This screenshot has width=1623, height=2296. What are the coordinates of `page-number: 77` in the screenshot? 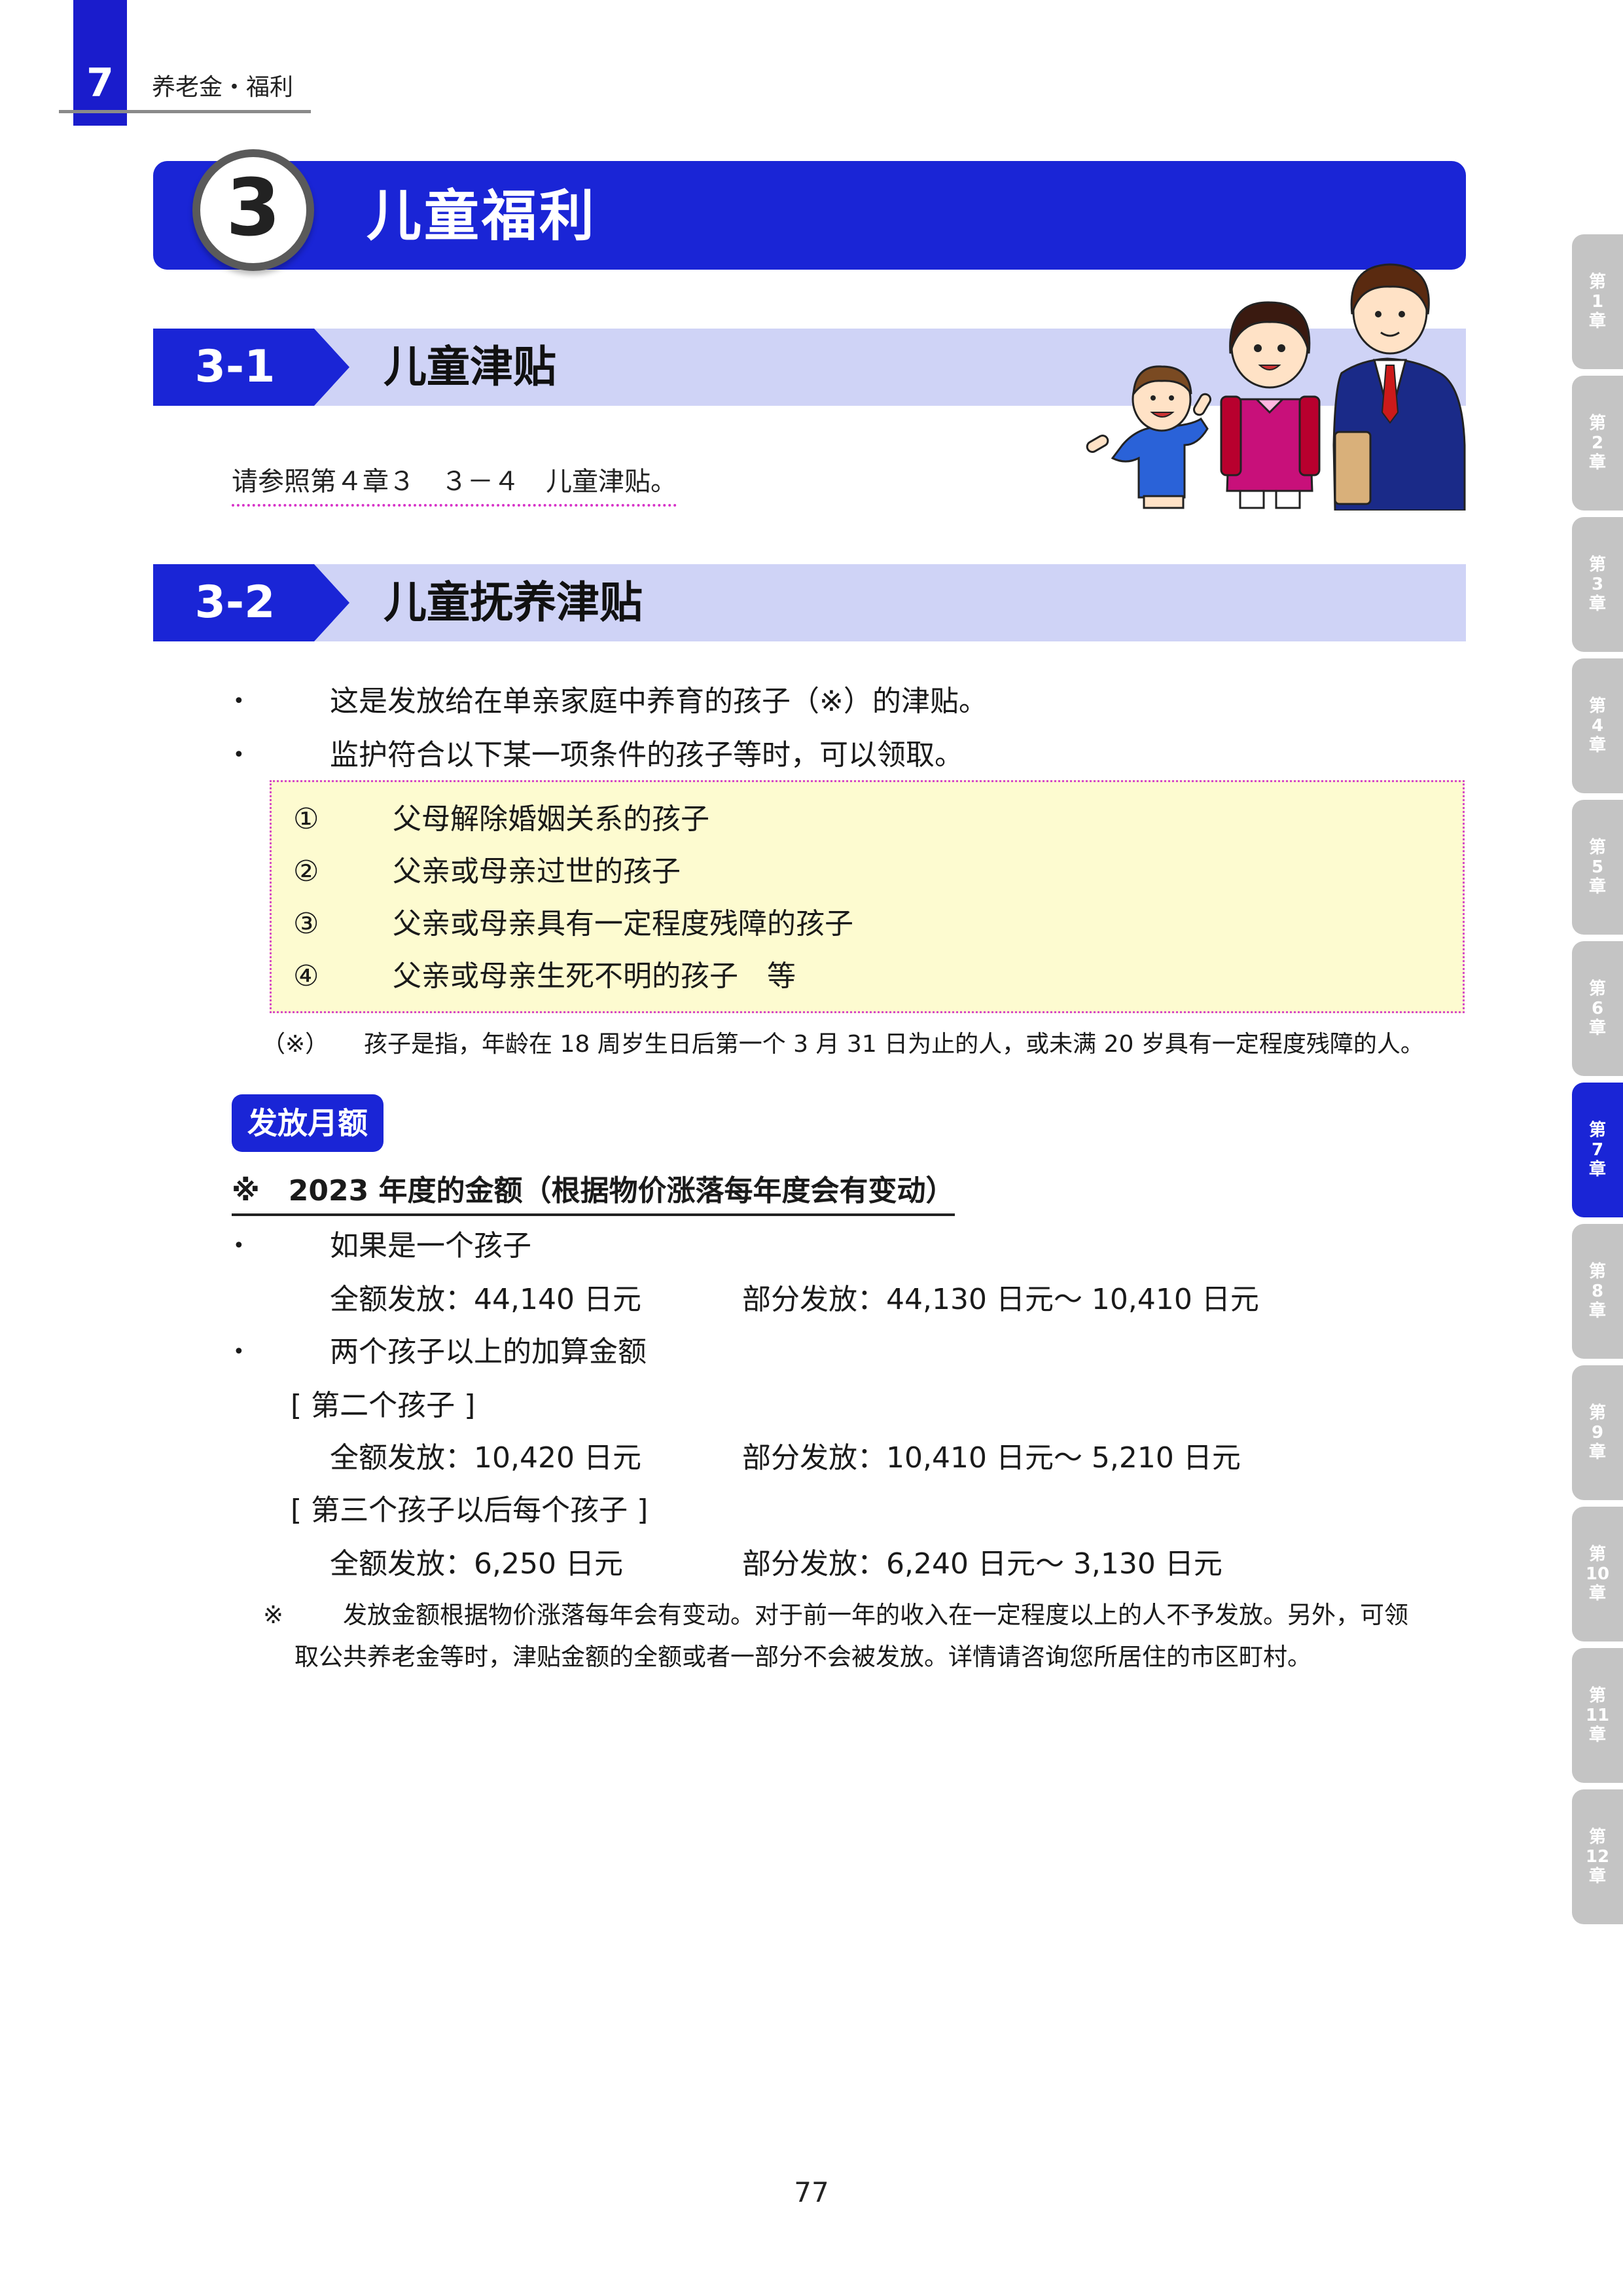 It's located at (811, 2192).